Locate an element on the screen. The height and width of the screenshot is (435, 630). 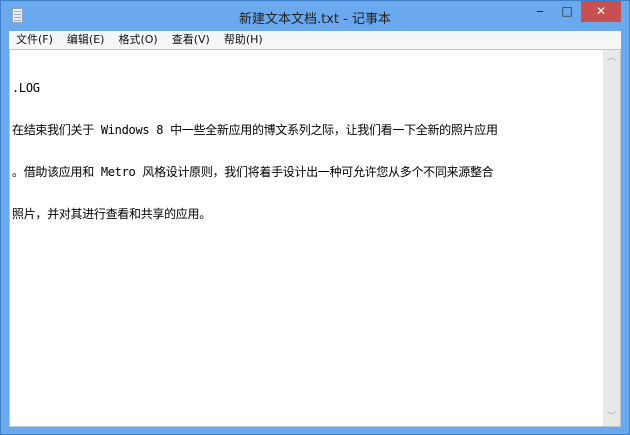
text-line: 照片，并对其进行查看和共享的应用。 is located at coordinates (111, 214).